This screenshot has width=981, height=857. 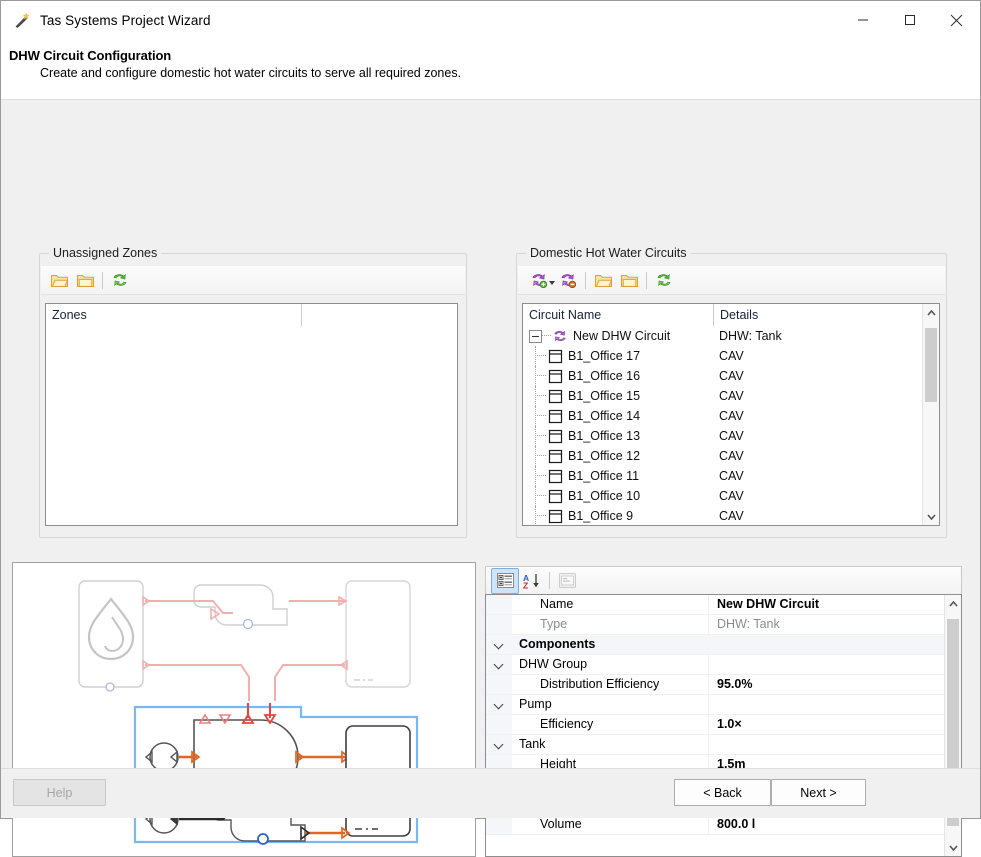 What do you see at coordinates (59, 792) in the screenshot?
I see `help-button: Help` at bounding box center [59, 792].